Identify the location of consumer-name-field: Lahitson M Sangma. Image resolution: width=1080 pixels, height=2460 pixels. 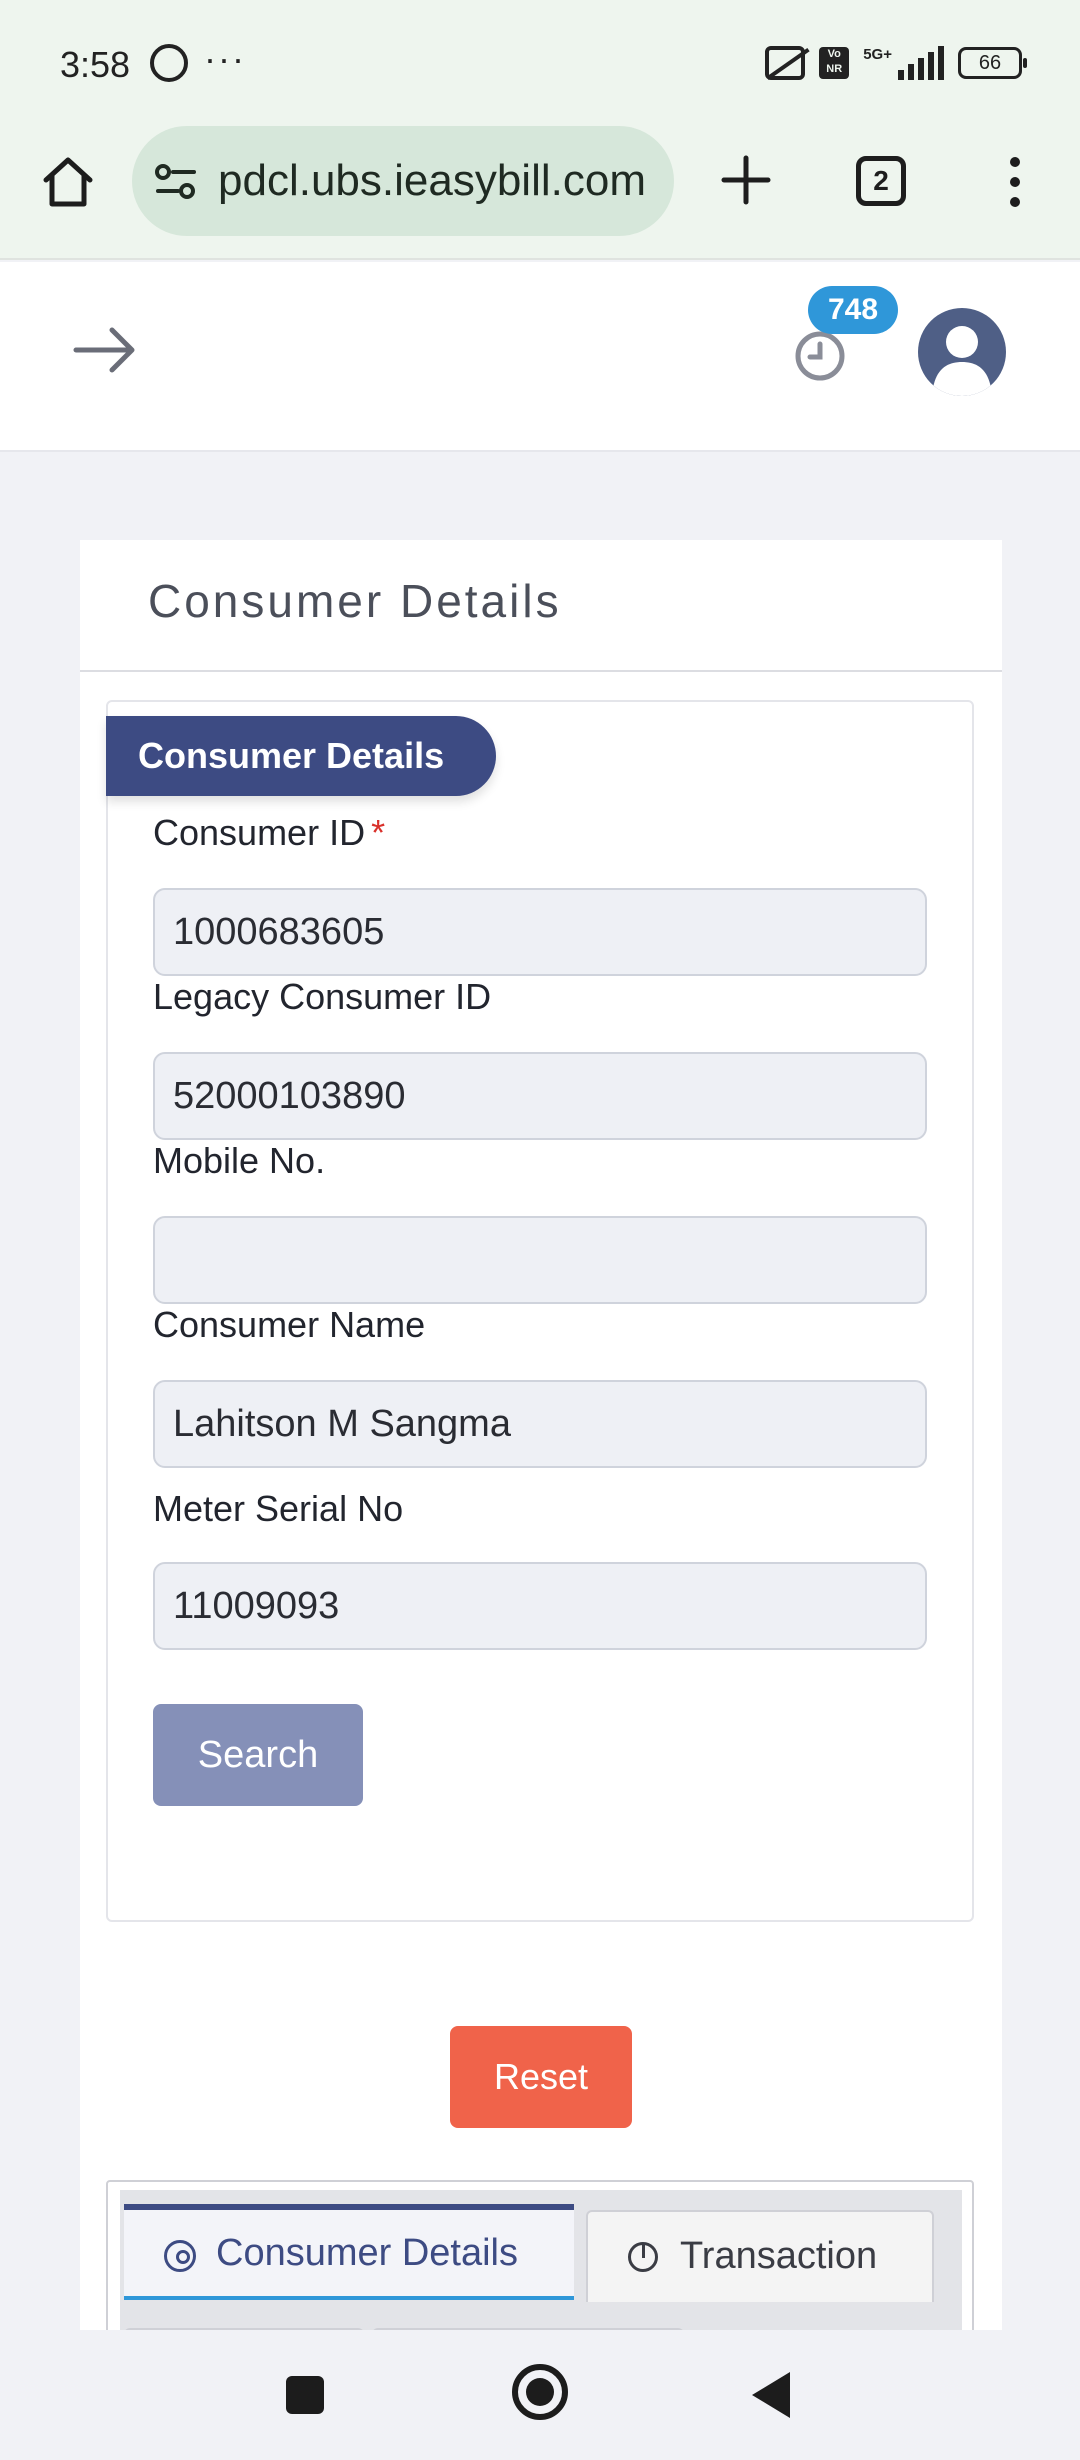
(540, 1424).